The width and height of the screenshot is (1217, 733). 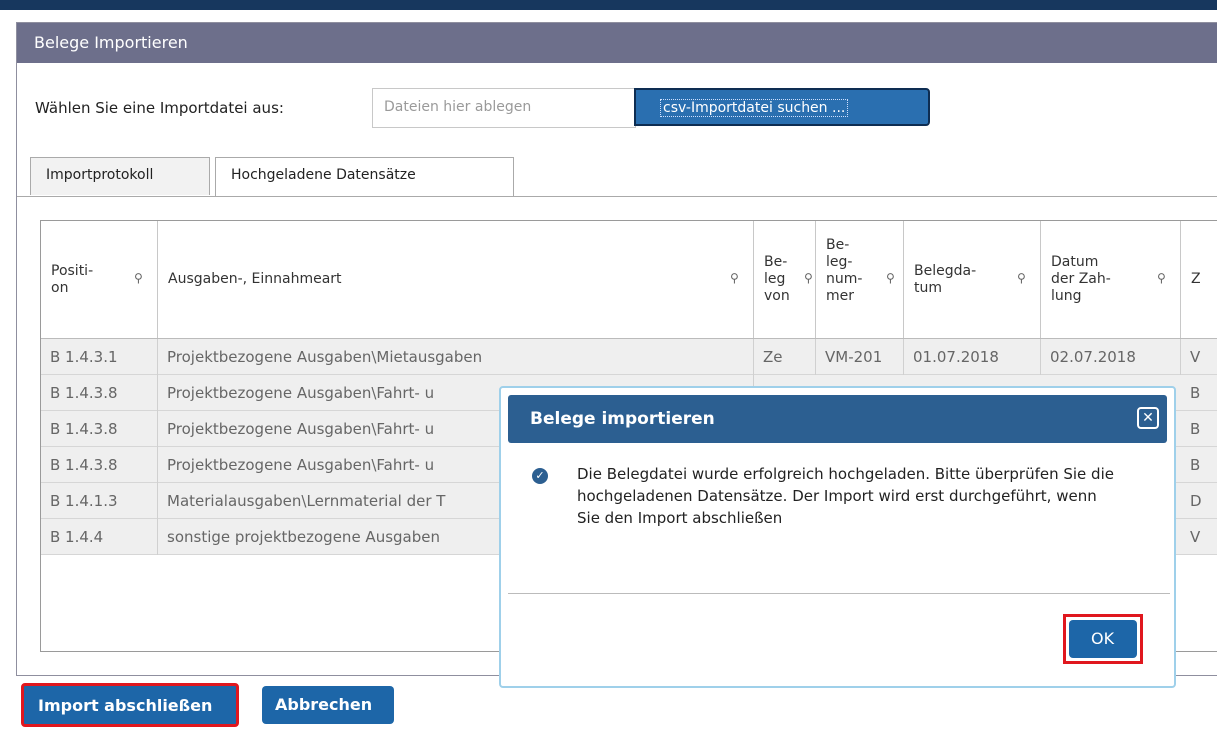 I want to click on close-icon: ✕, so click(x=1148, y=418).